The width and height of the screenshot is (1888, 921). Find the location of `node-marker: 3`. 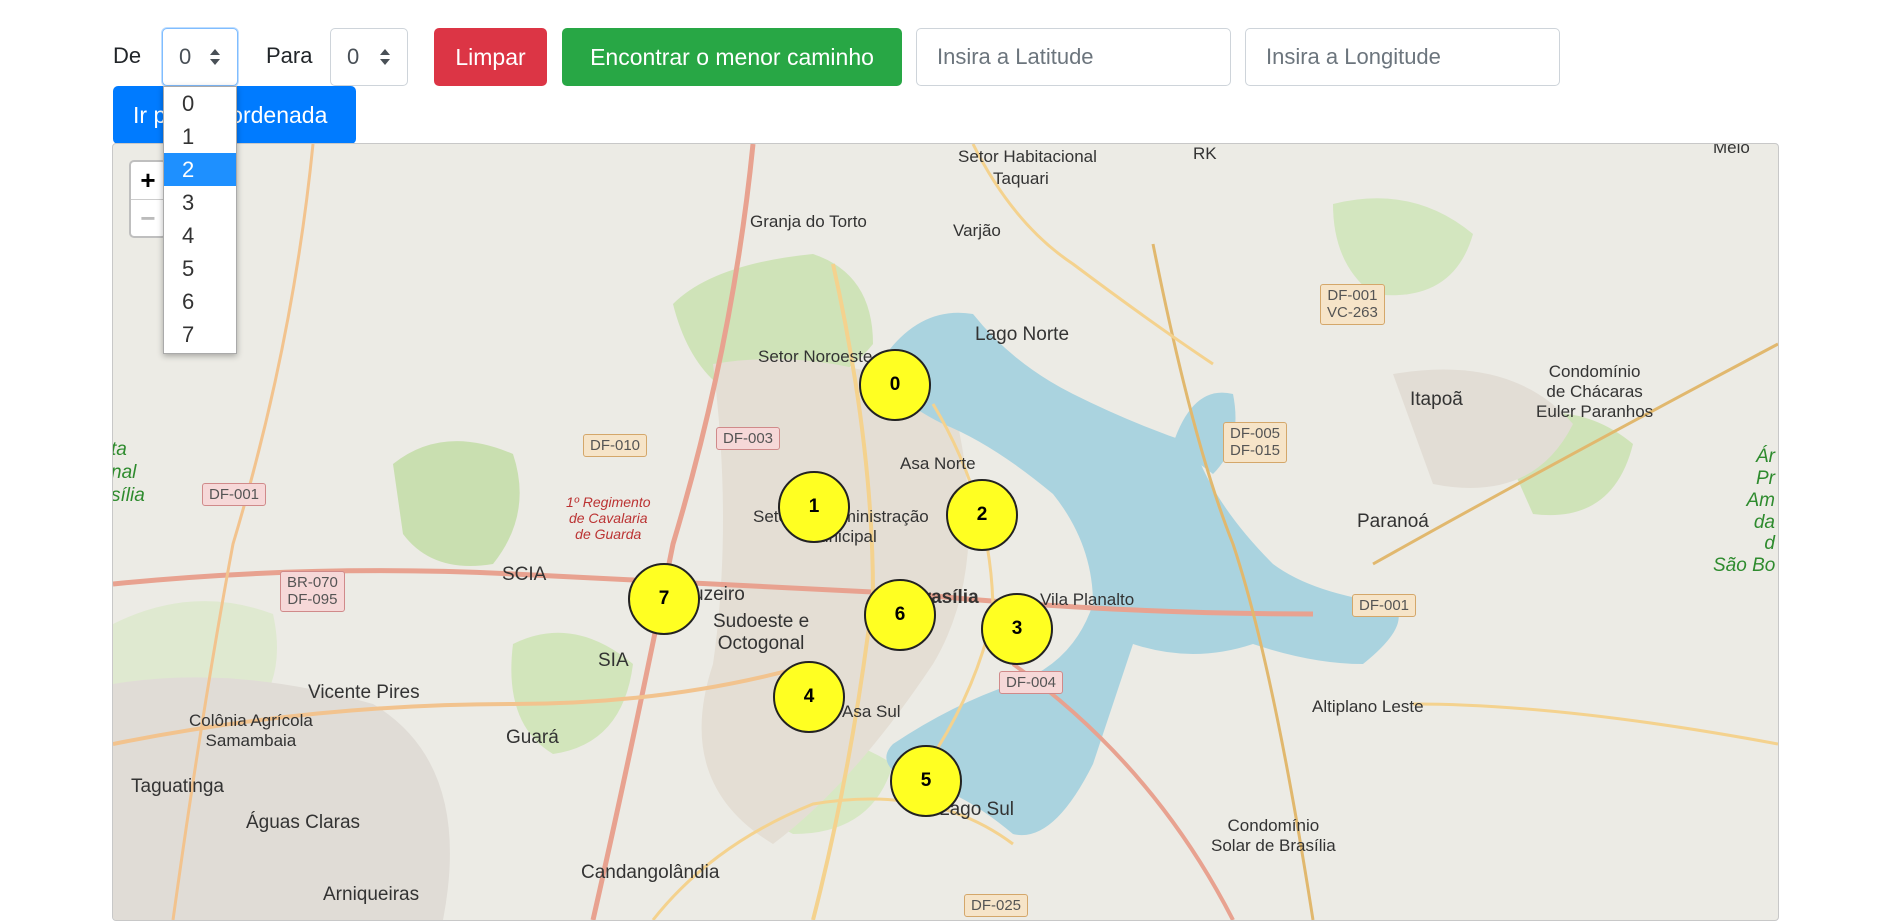

node-marker: 3 is located at coordinates (1017, 629).